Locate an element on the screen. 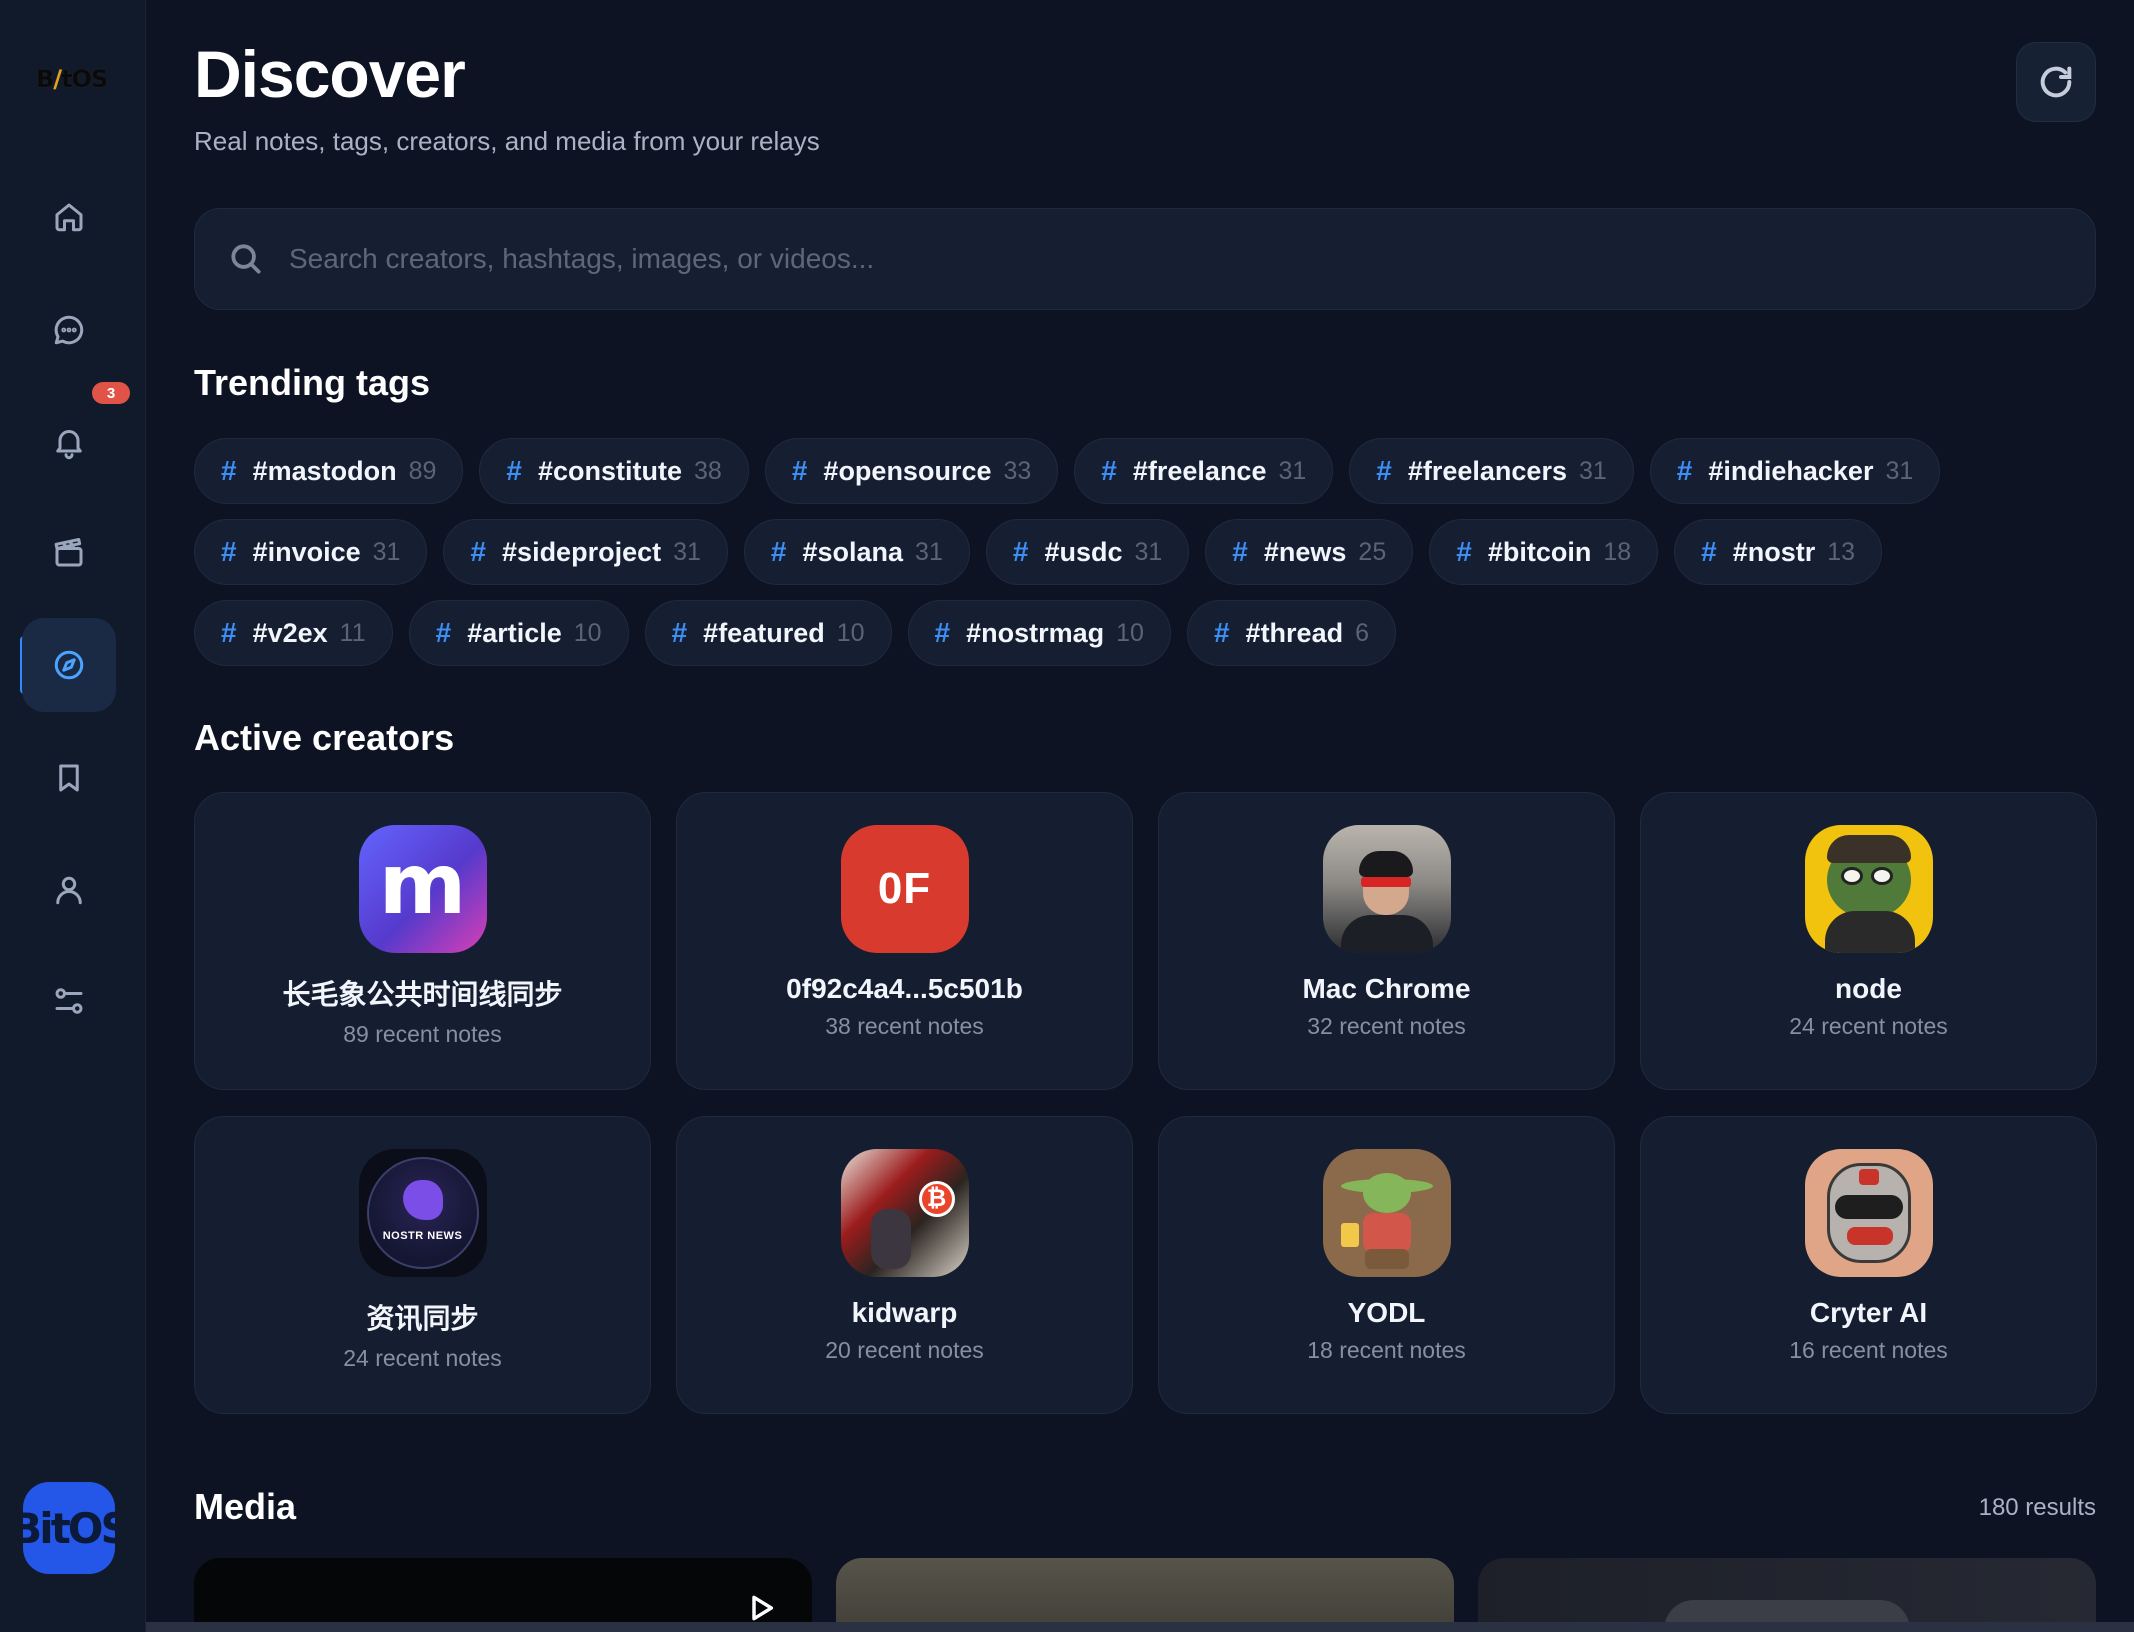  tag-count: 33 is located at coordinates (1017, 470).